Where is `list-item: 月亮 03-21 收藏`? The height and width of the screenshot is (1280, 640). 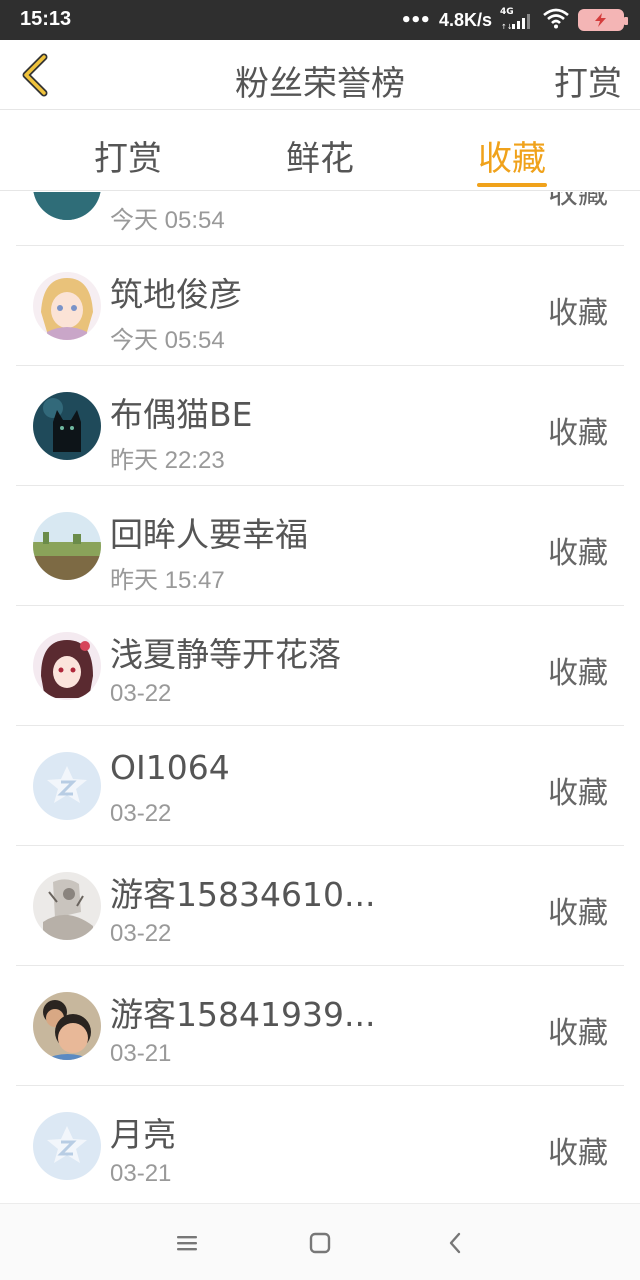 list-item: 月亮 03-21 收藏 is located at coordinates (320, 1144).